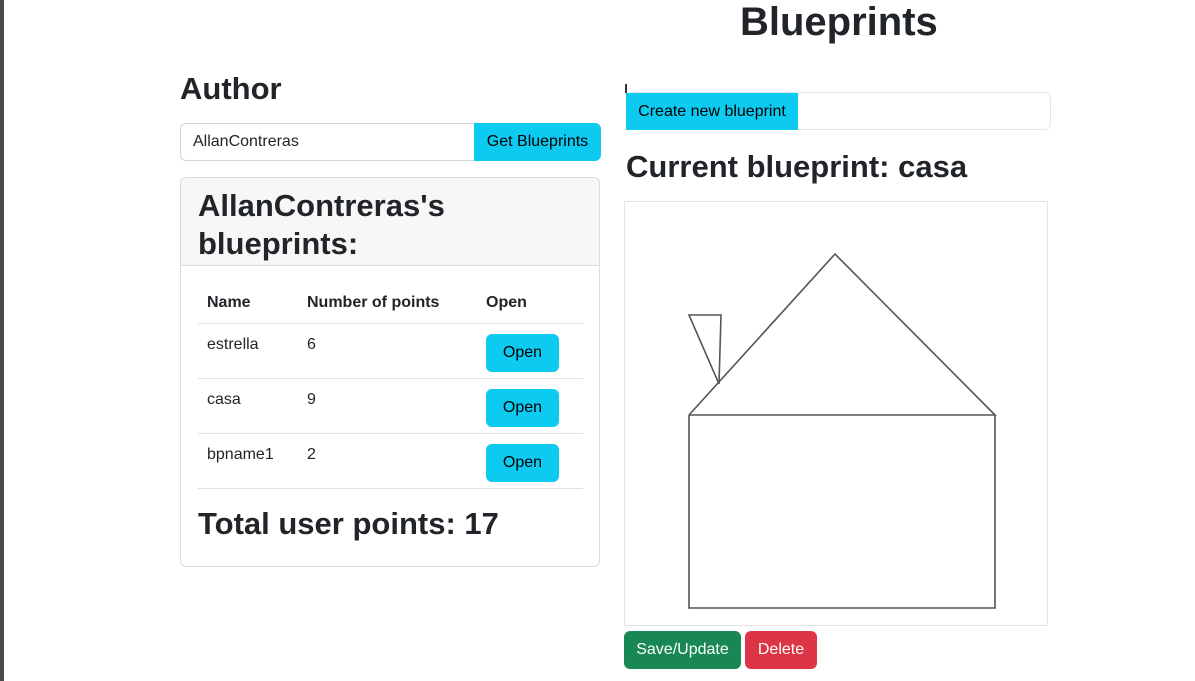  Describe the element at coordinates (530, 303) in the screenshot. I see `column-header-open: Open` at that location.